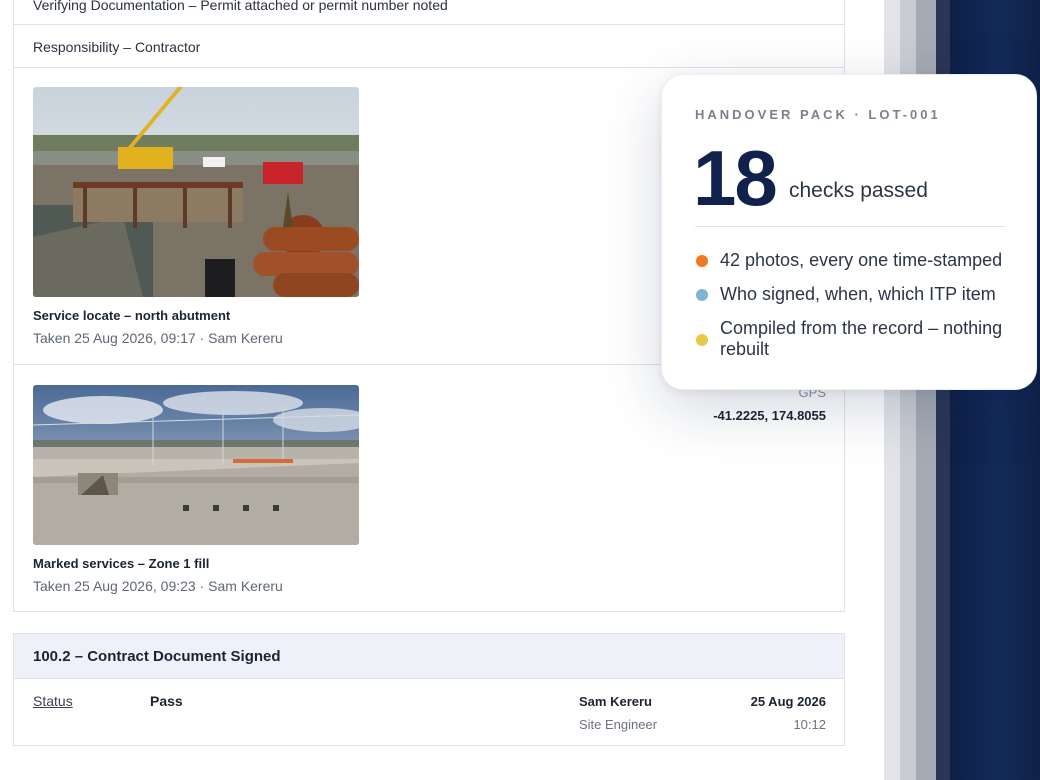 This screenshot has height=780, width=1040. I want to click on blue-dot-icon, so click(702, 295).